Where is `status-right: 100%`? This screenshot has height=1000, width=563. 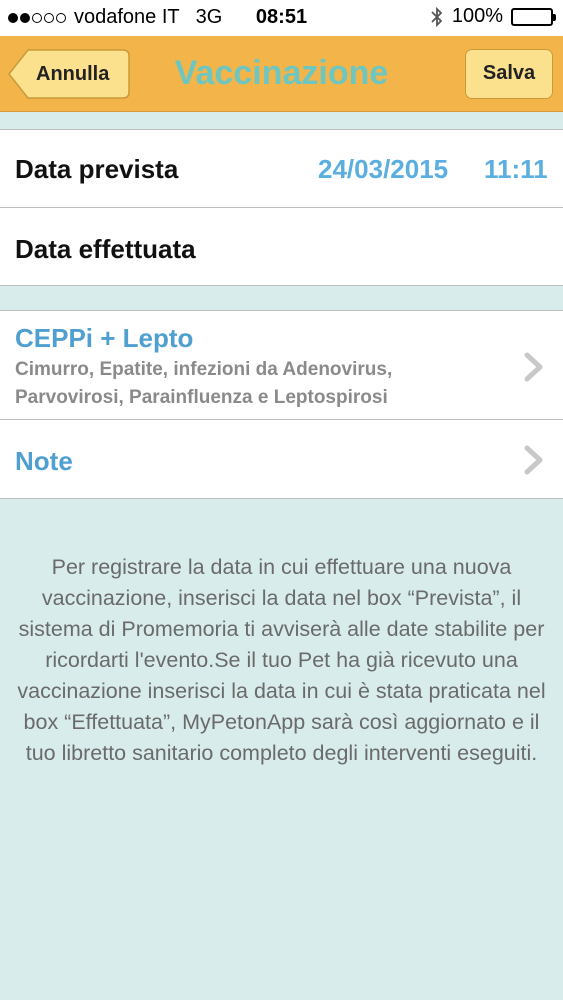 status-right: 100% is located at coordinates (493, 16).